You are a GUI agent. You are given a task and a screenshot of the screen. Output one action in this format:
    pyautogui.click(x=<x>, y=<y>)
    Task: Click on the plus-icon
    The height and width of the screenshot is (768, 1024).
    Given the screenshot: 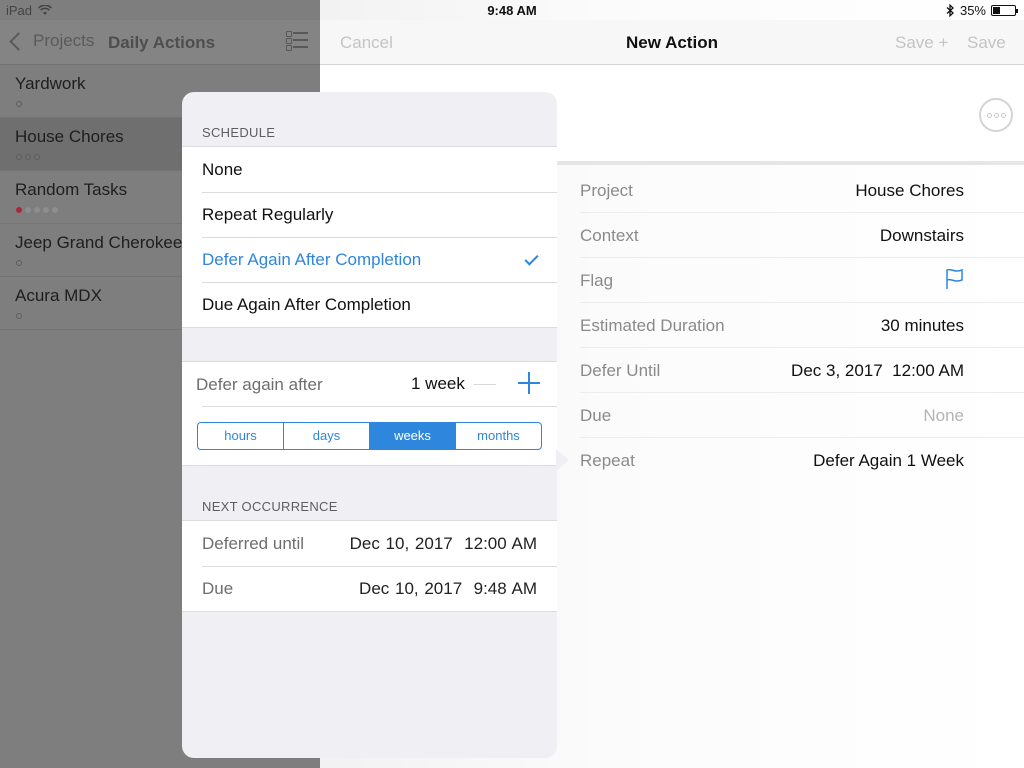 What is the action you would take?
    pyautogui.click(x=529, y=383)
    